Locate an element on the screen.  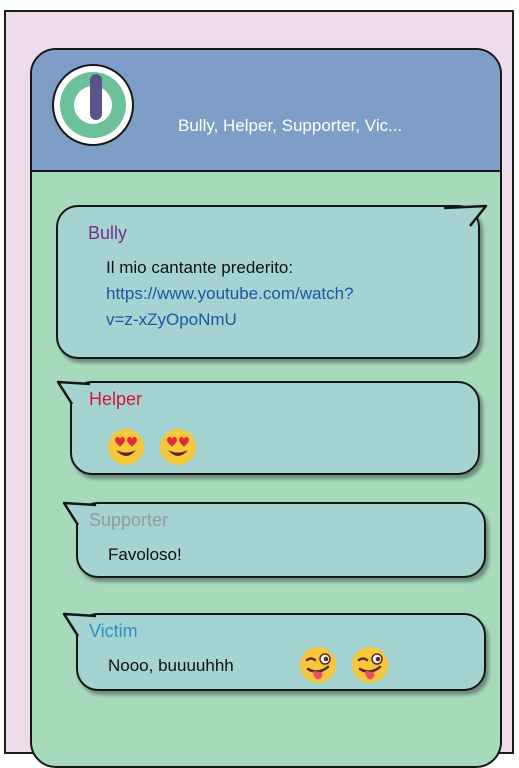
youtube-link: https://www.youtube.com/watch? is located at coordinates (230, 294).